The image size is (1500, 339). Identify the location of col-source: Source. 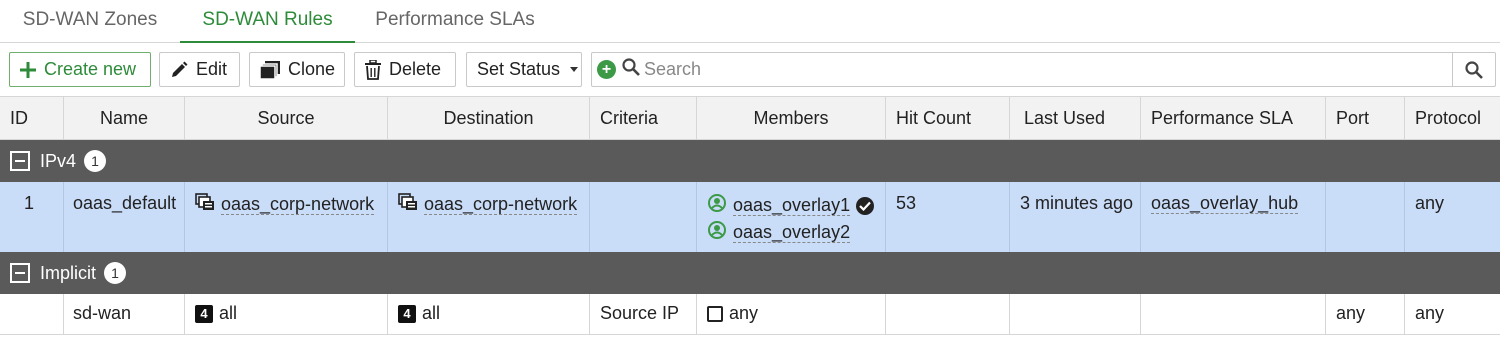
(286, 118).